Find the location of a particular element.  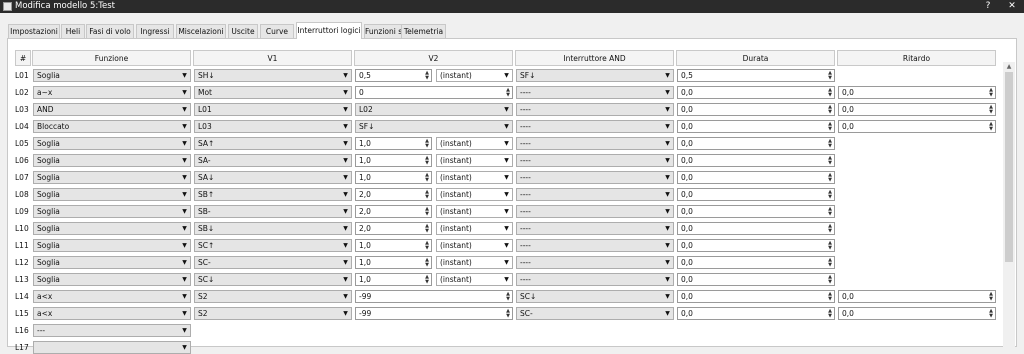

v1-dropdown: SA↓ ▼ is located at coordinates (273, 177).